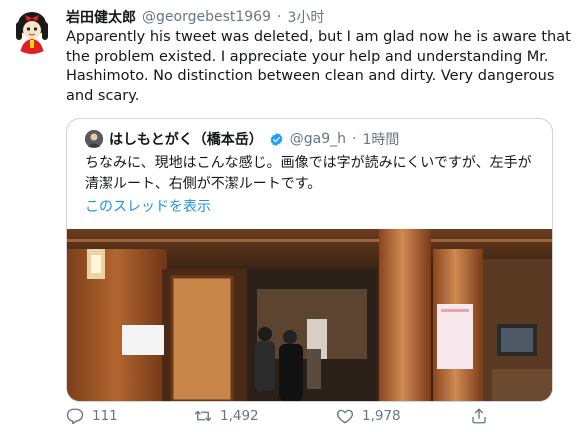  What do you see at coordinates (75, 416) in the screenshot?
I see `reply-icon` at bounding box center [75, 416].